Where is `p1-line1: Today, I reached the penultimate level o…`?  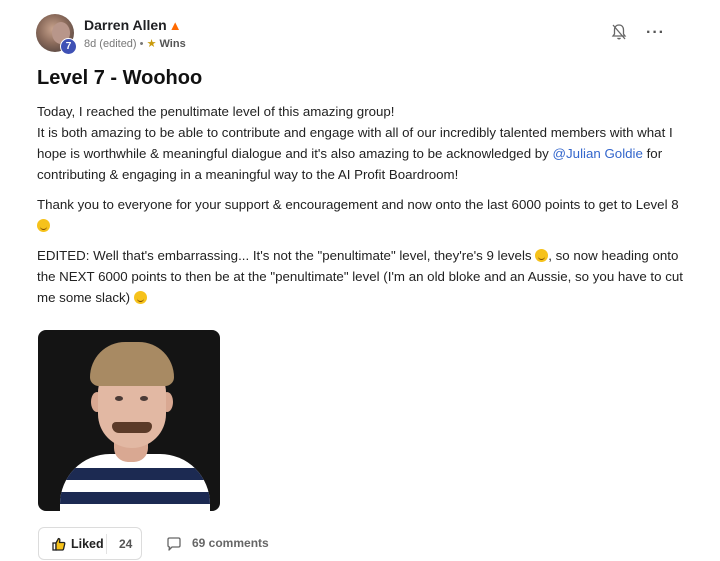
p1-line1: Today, I reached the penultimate level o… is located at coordinates (216, 111).